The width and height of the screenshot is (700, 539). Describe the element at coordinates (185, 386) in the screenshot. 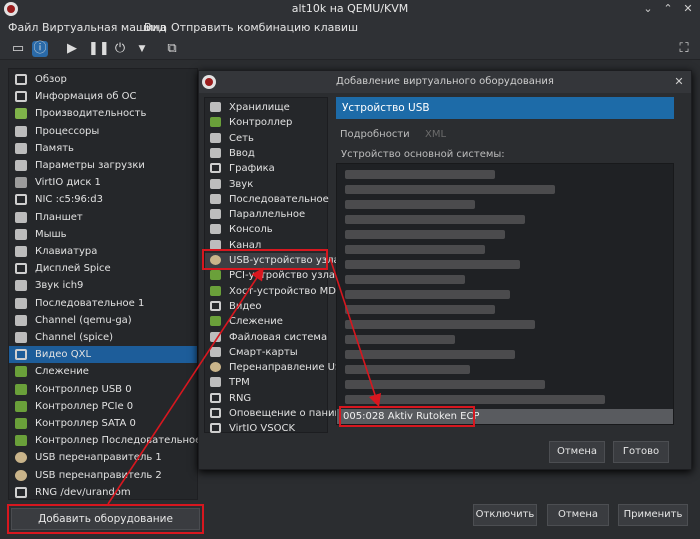

I see `arrow-to-usb-category` at that location.